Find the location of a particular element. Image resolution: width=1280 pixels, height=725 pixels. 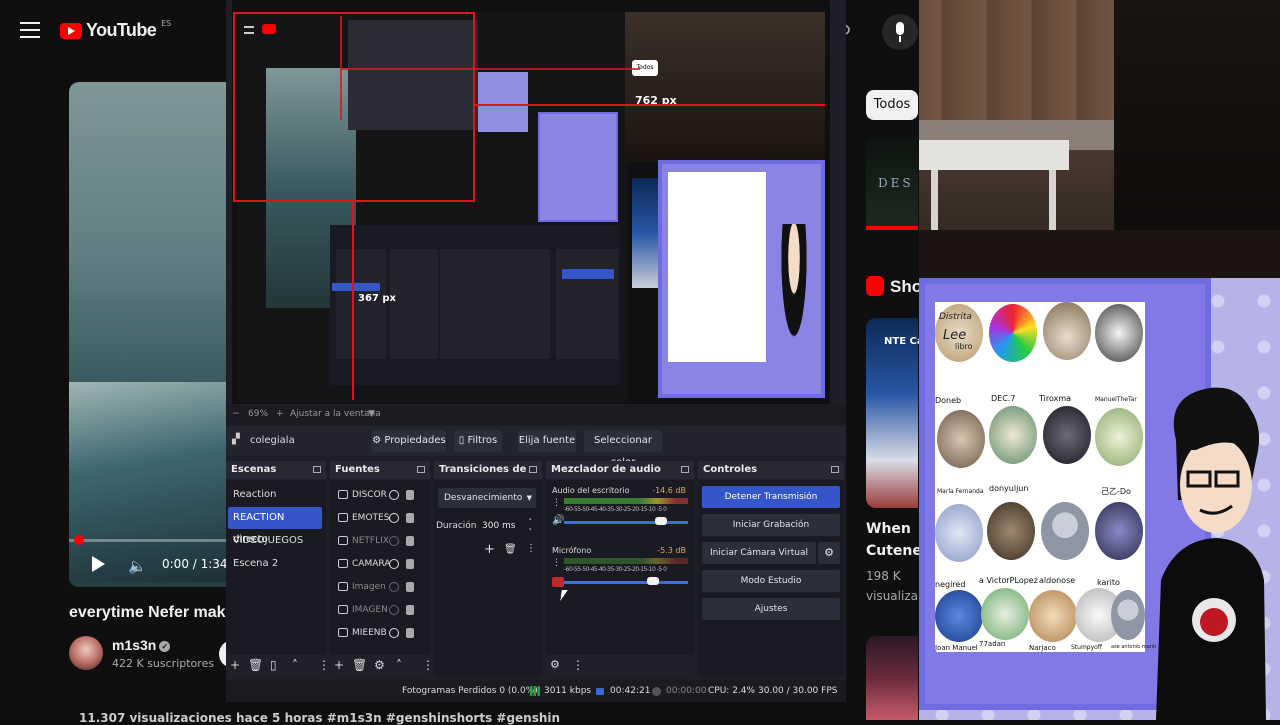

meter-ticks: -60-55-50-45-40-35-30-25-20-15-10 -5 0 is located at coordinates (615, 569).